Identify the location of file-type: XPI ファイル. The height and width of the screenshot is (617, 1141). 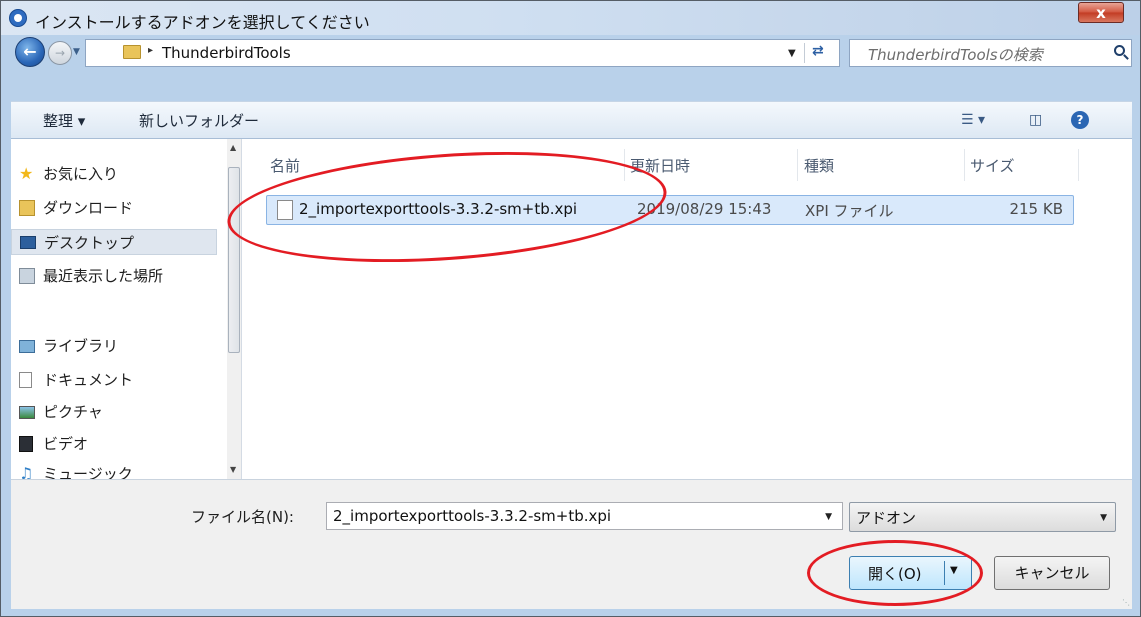
(849, 211).